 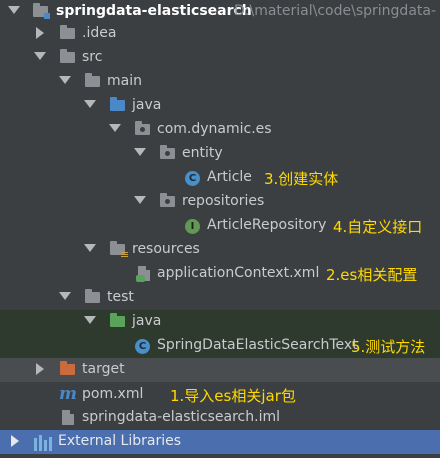 What do you see at coordinates (220, 58) in the screenshot?
I see `tree-row-src: src` at bounding box center [220, 58].